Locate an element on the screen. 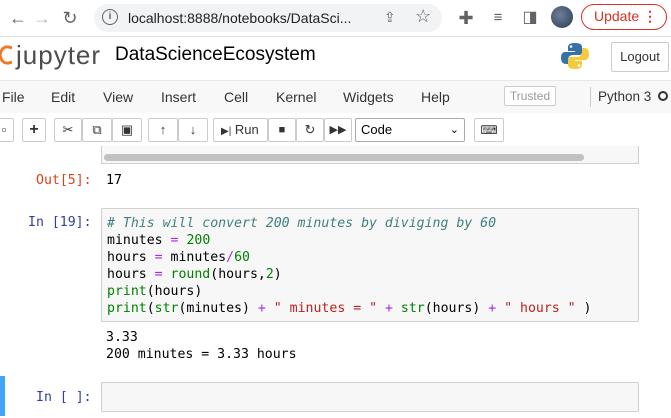 The image size is (671, 418). reload-icon: ↻ is located at coordinates (70, 18).